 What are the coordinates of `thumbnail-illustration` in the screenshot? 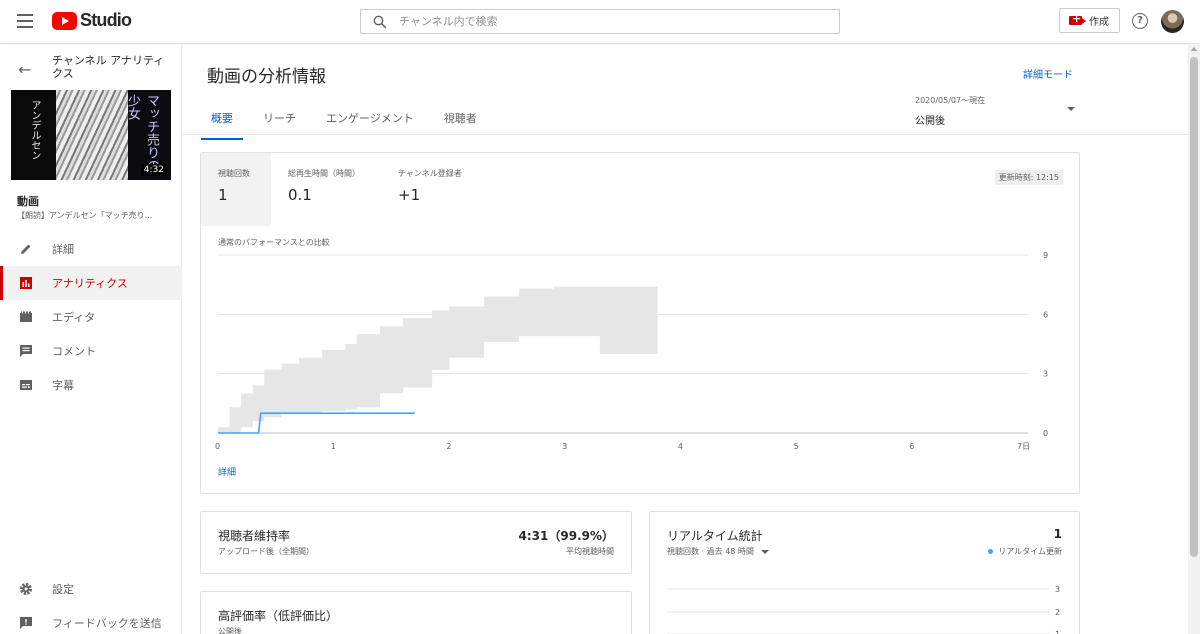 It's located at (92, 135).